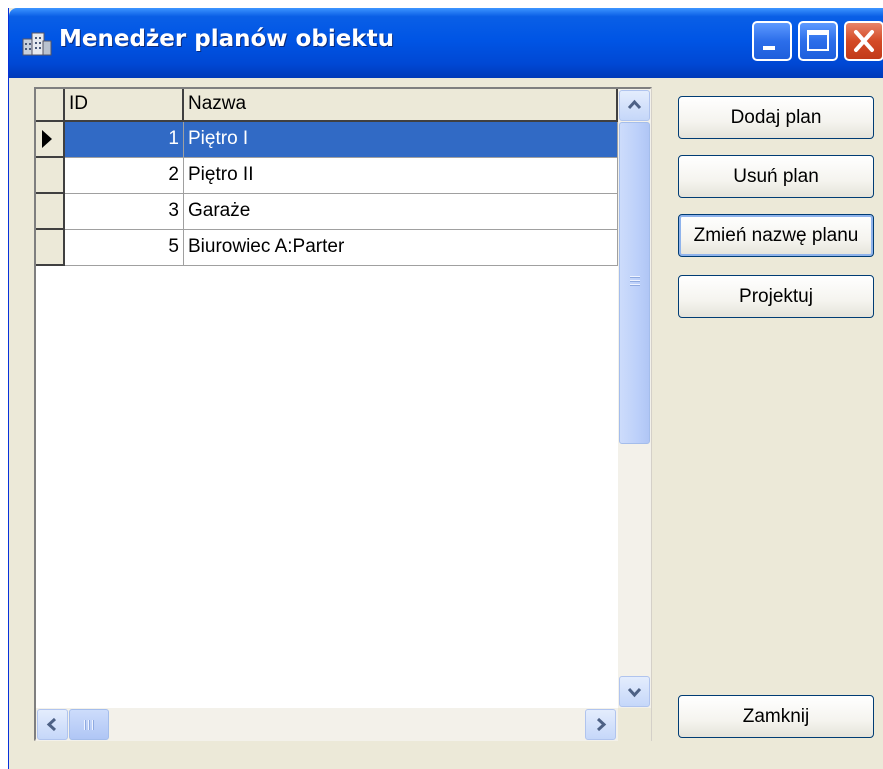 This screenshot has height=769, width=883. I want to click on cell-id: 5, so click(124, 248).